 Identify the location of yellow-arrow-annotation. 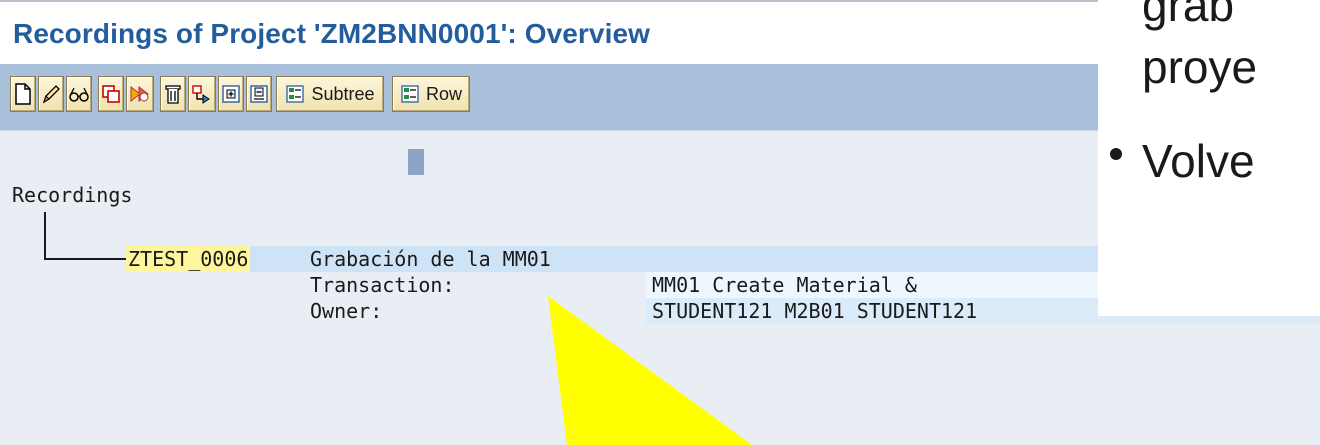
(650, 370).